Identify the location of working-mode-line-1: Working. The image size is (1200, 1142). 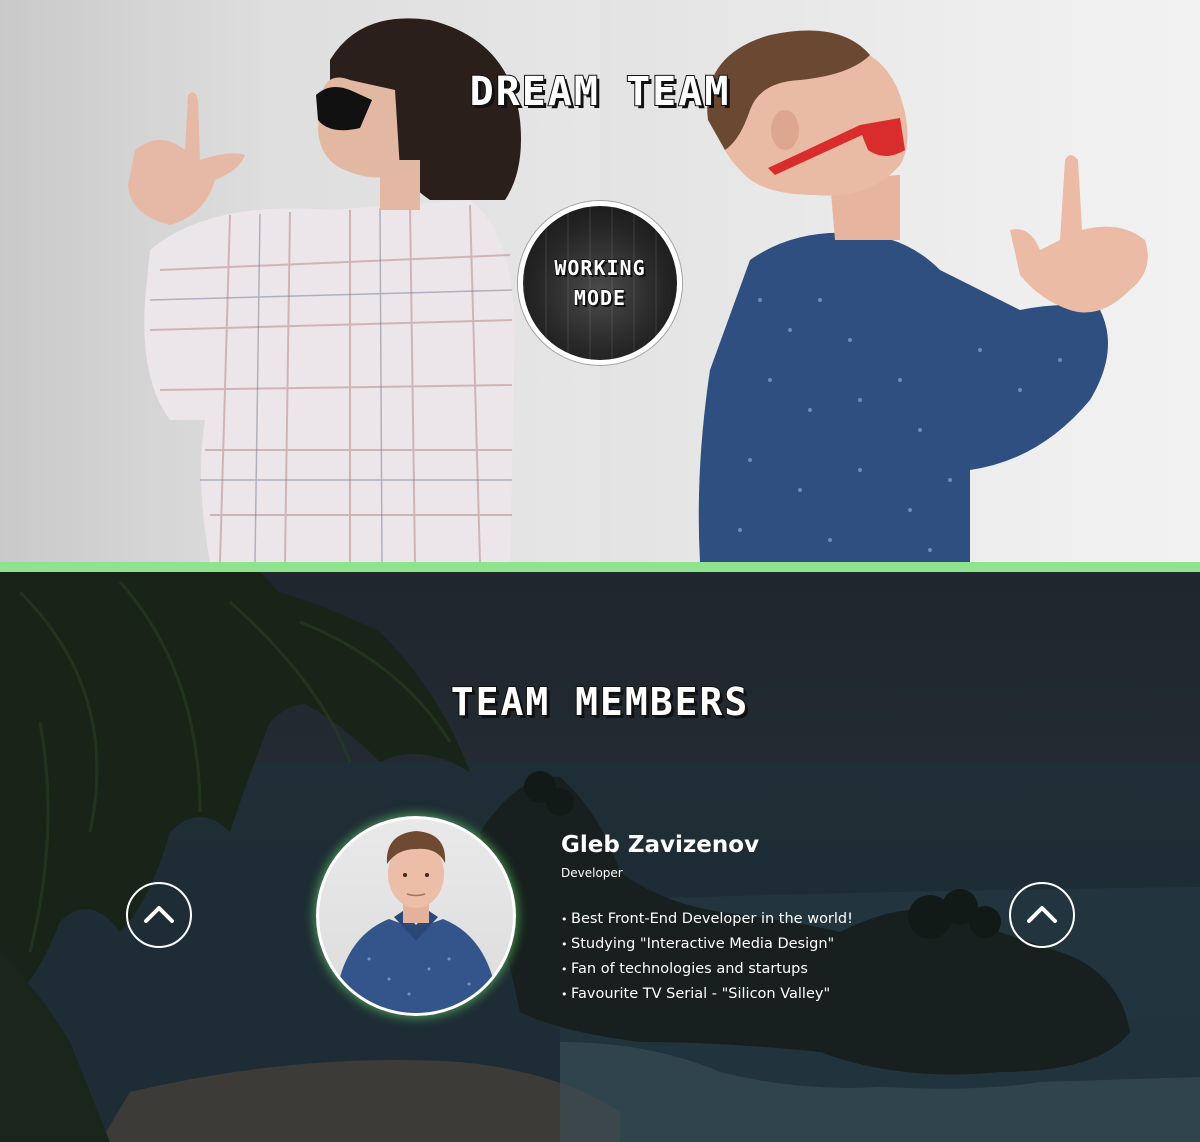
(600, 268).